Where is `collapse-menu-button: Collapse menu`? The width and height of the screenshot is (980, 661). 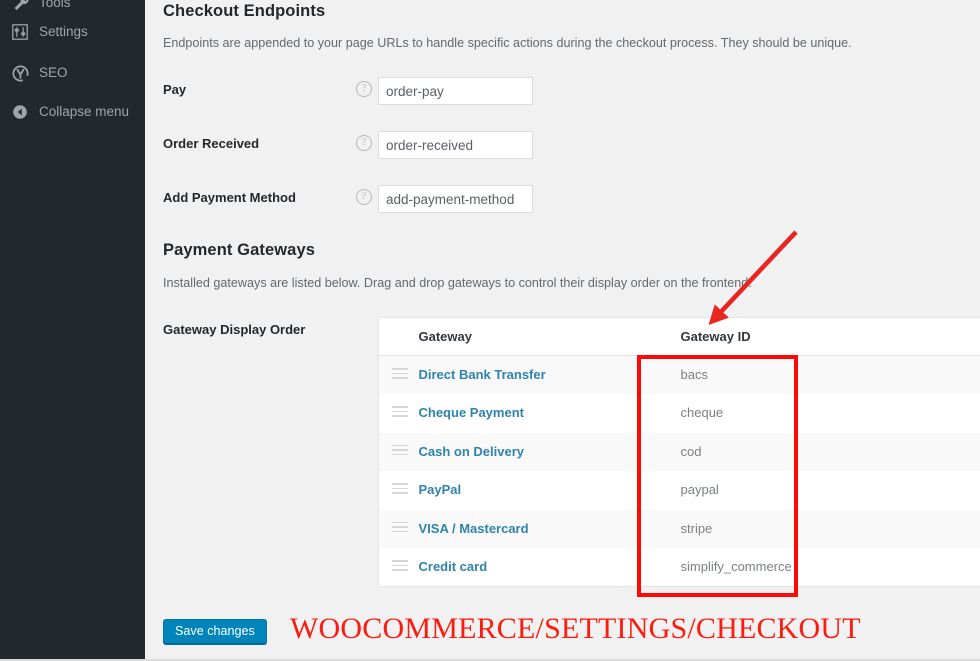
collapse-menu-button: Collapse menu is located at coordinates (72, 112).